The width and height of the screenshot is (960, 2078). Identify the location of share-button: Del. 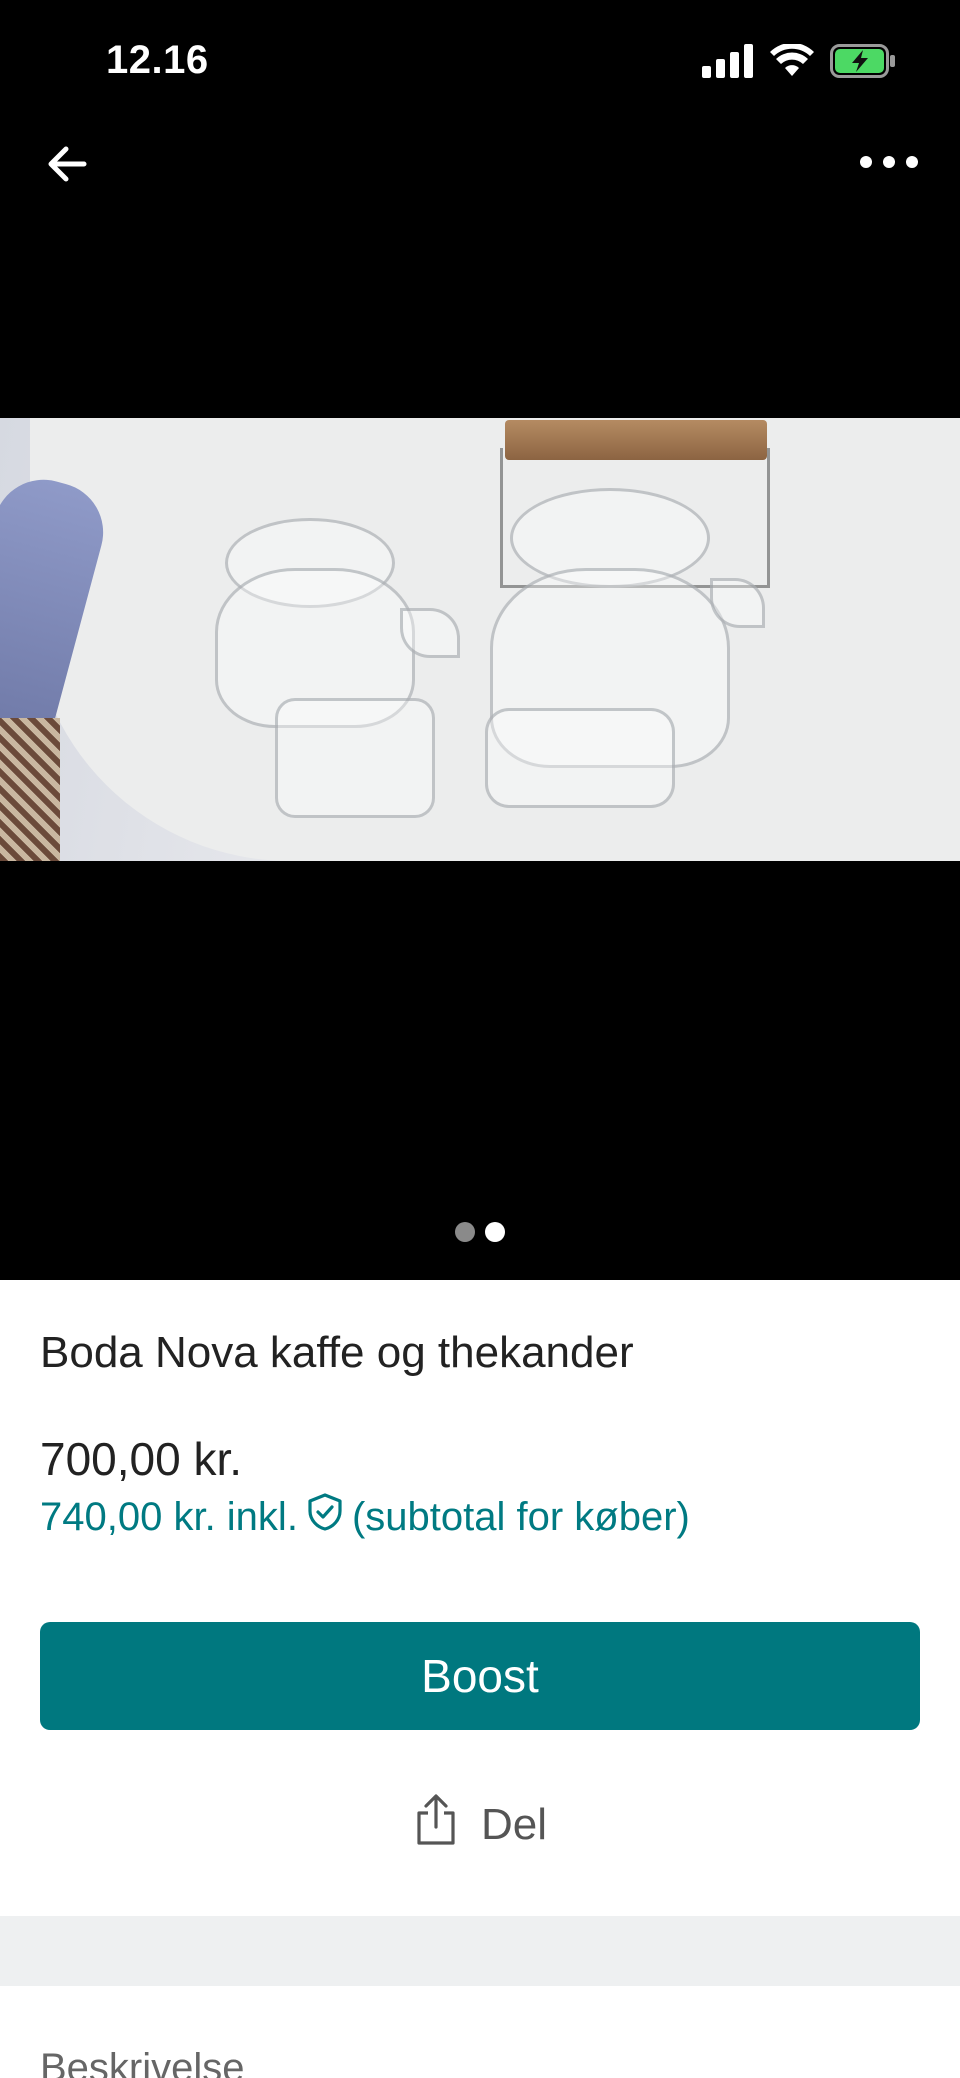
(480, 1825).